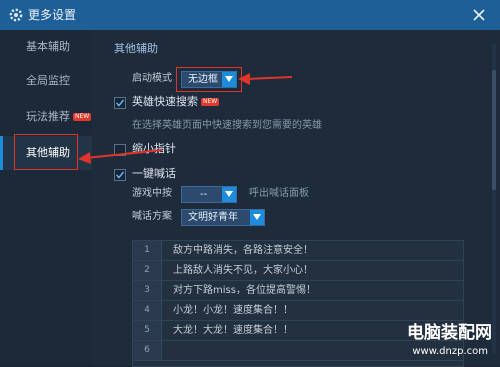 The width and height of the screenshot is (500, 367). Describe the element at coordinates (269, 78) in the screenshot. I see `annotation-arrow-launch-mode` at that location.